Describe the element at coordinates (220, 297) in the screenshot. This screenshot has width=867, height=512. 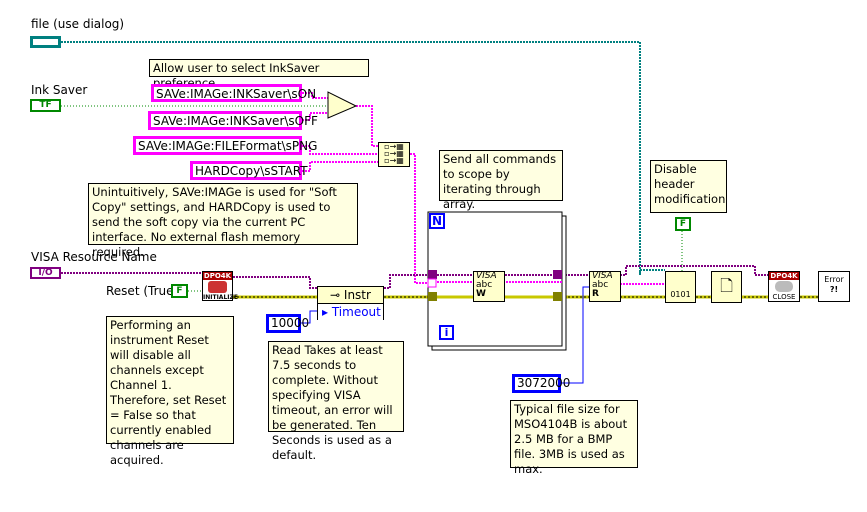
I see `initialize-footer: INITIALIZE` at that location.